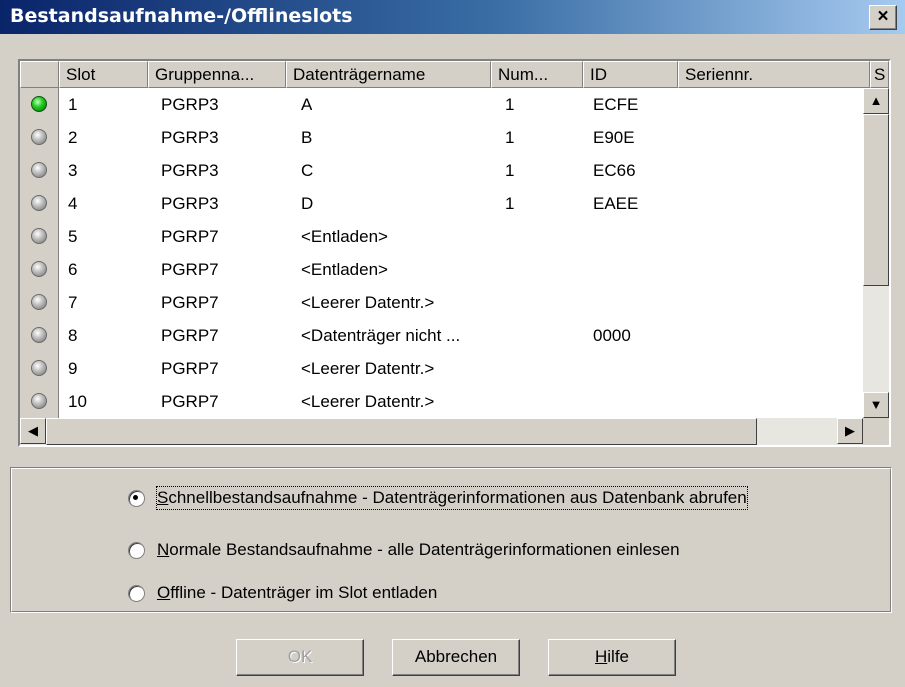 This screenshot has height=687, width=905. Describe the element at coordinates (876, 431) in the screenshot. I see `scroll-corner` at that location.